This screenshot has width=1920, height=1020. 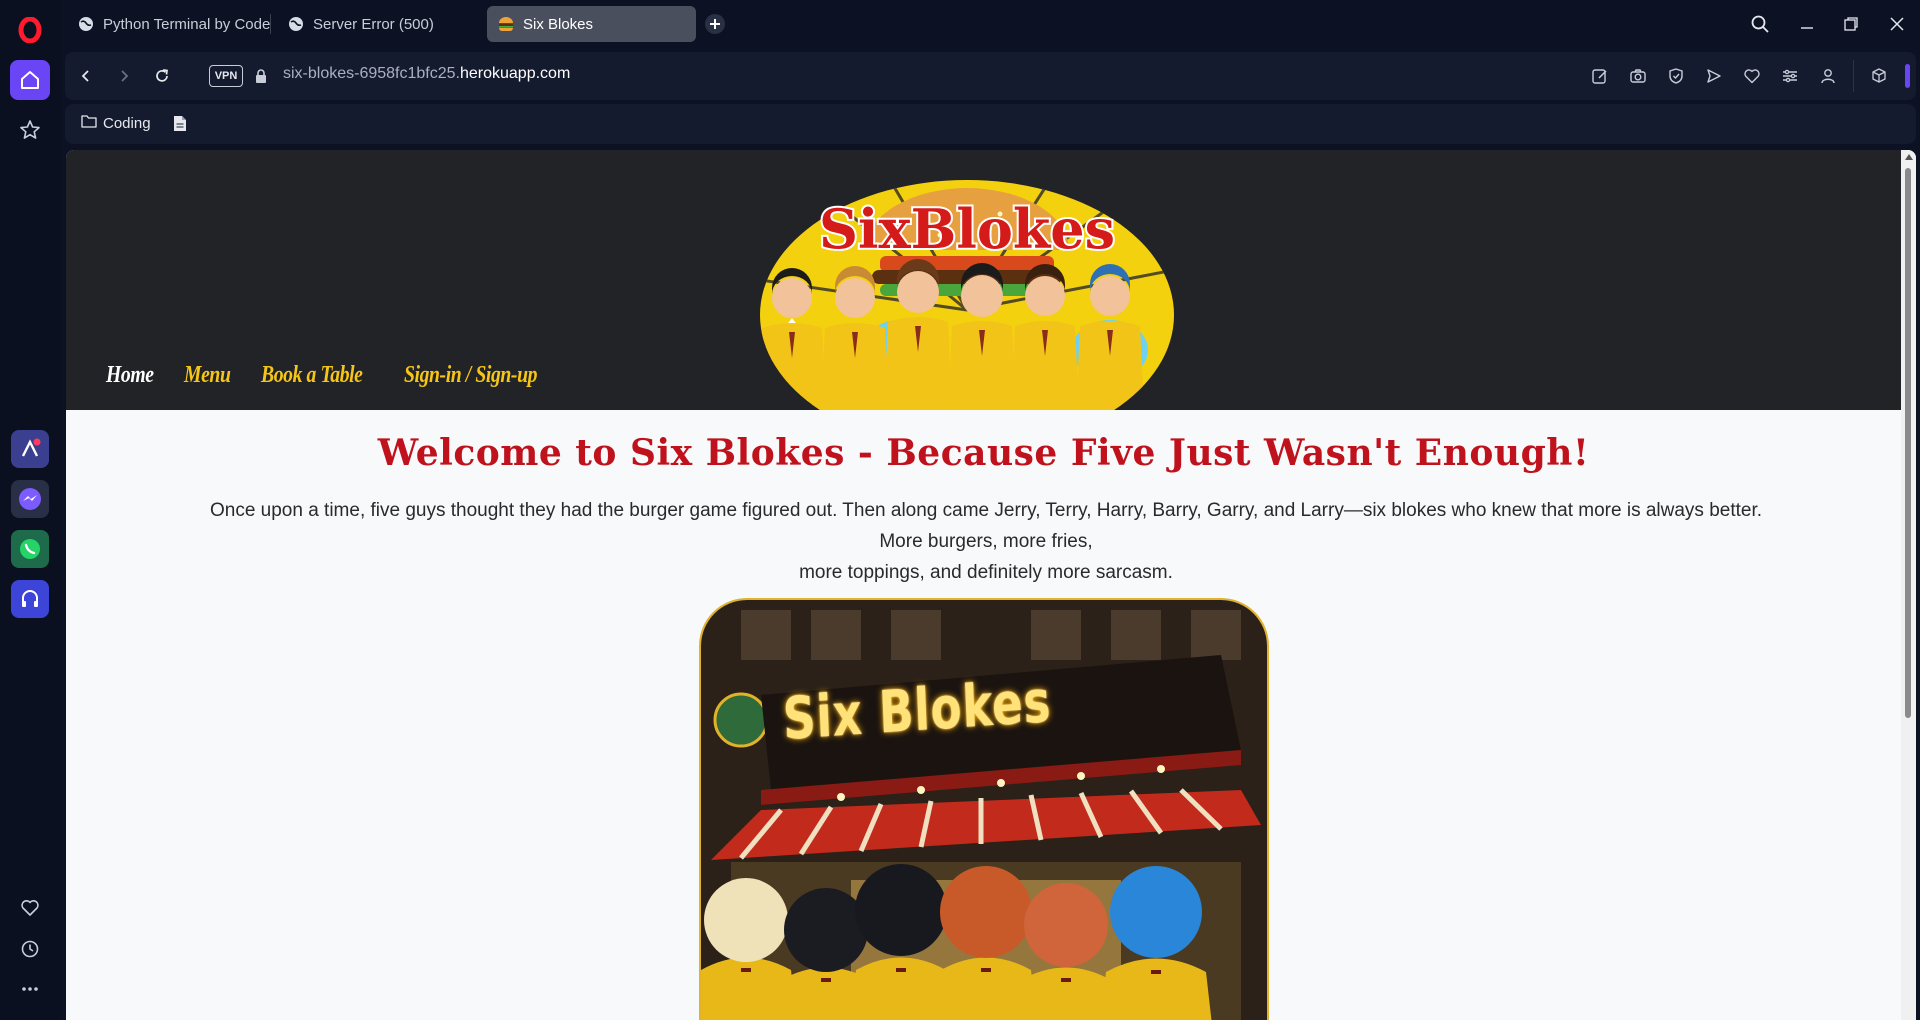 I want to click on folder-icon, so click(x=89, y=123).